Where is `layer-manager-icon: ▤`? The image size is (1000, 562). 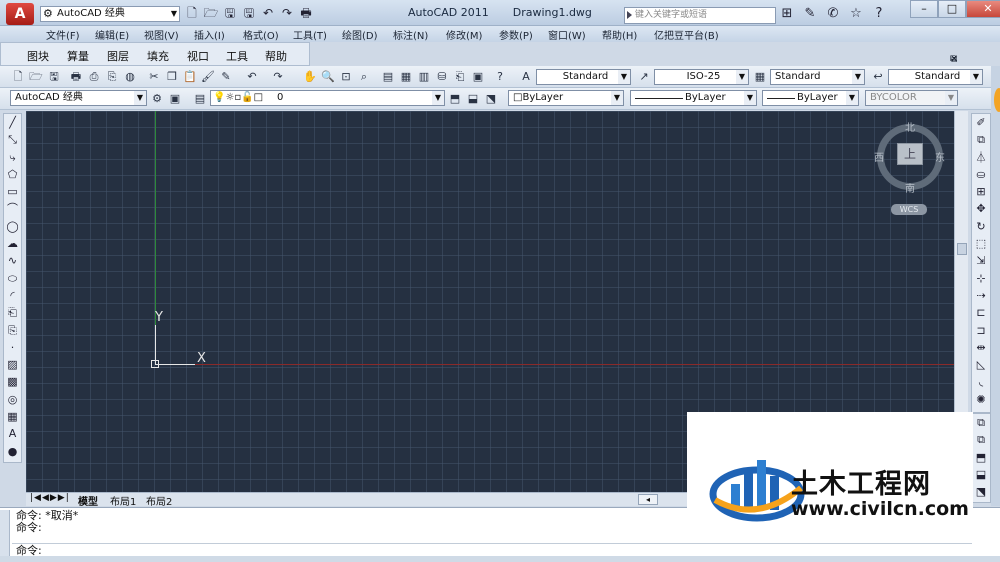
layer-manager-icon: ▤ is located at coordinates (200, 99).